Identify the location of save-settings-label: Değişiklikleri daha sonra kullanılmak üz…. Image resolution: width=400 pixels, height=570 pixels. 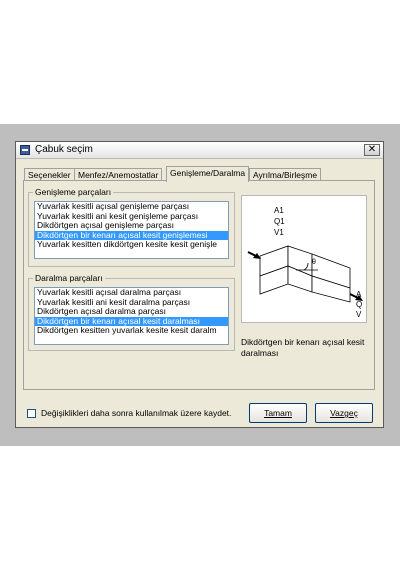
(136, 413).